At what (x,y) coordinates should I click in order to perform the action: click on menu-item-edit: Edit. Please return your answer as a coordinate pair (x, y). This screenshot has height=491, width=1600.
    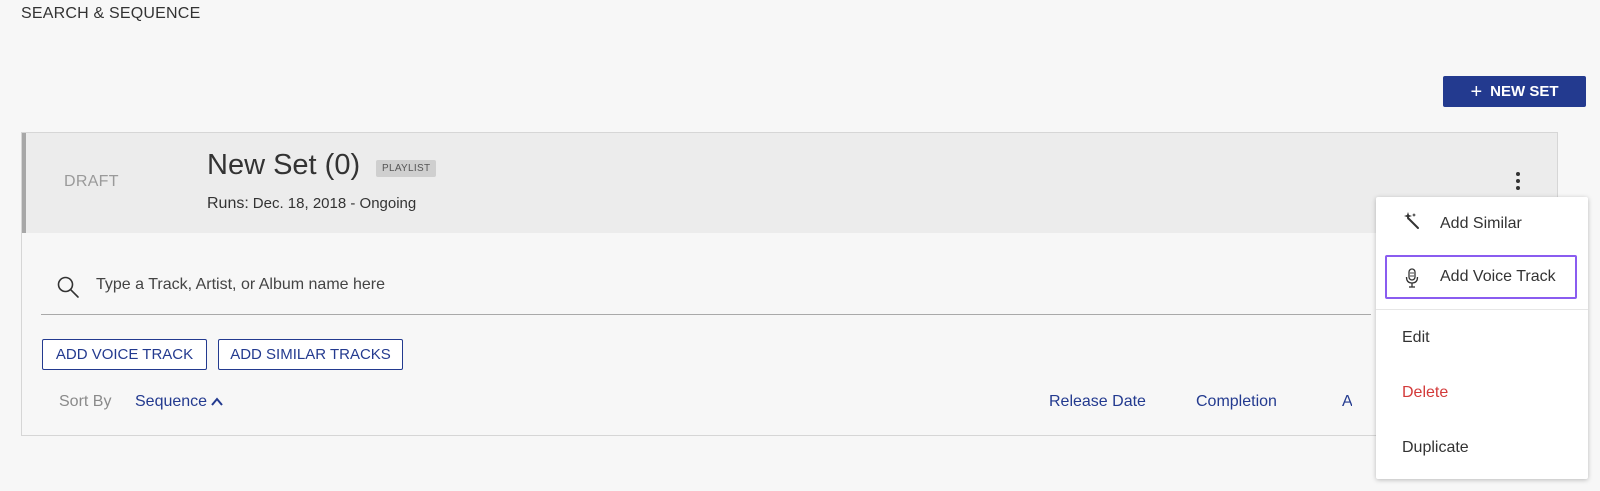
    Looking at the image, I should click on (1482, 338).